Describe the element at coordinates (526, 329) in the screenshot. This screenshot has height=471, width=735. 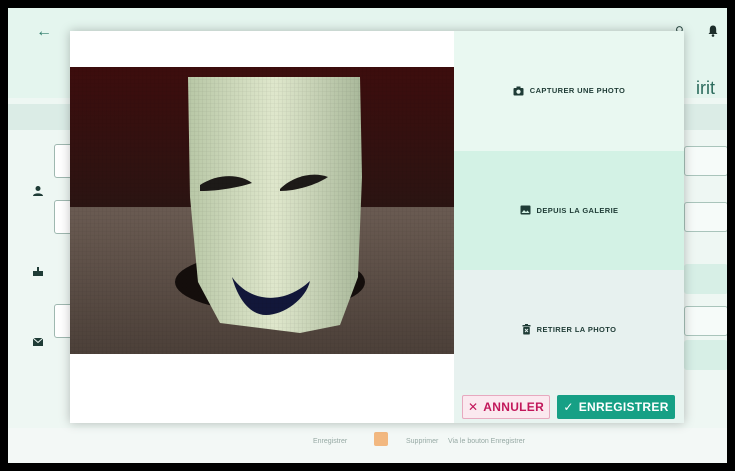
I see `trash-icon` at that location.